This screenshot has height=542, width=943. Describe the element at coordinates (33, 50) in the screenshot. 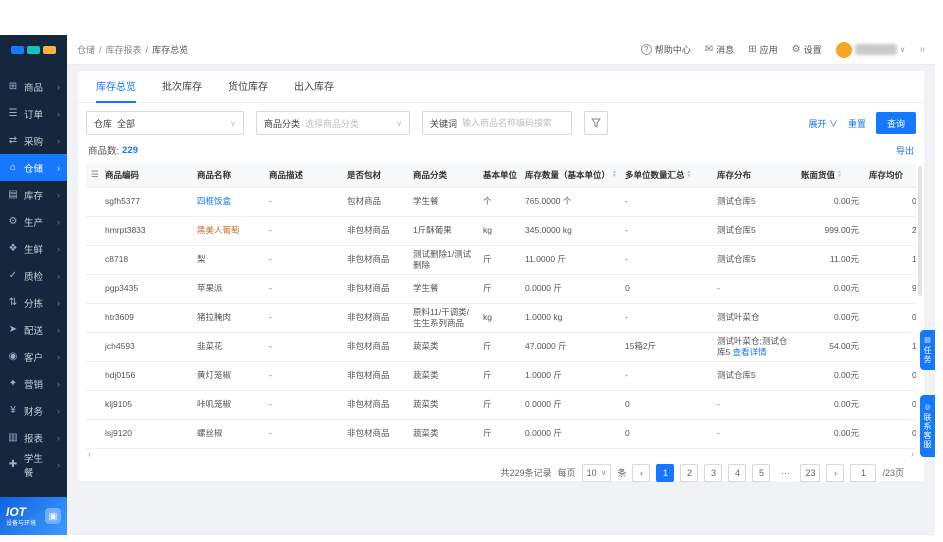

I see `logo-bar-teal` at that location.